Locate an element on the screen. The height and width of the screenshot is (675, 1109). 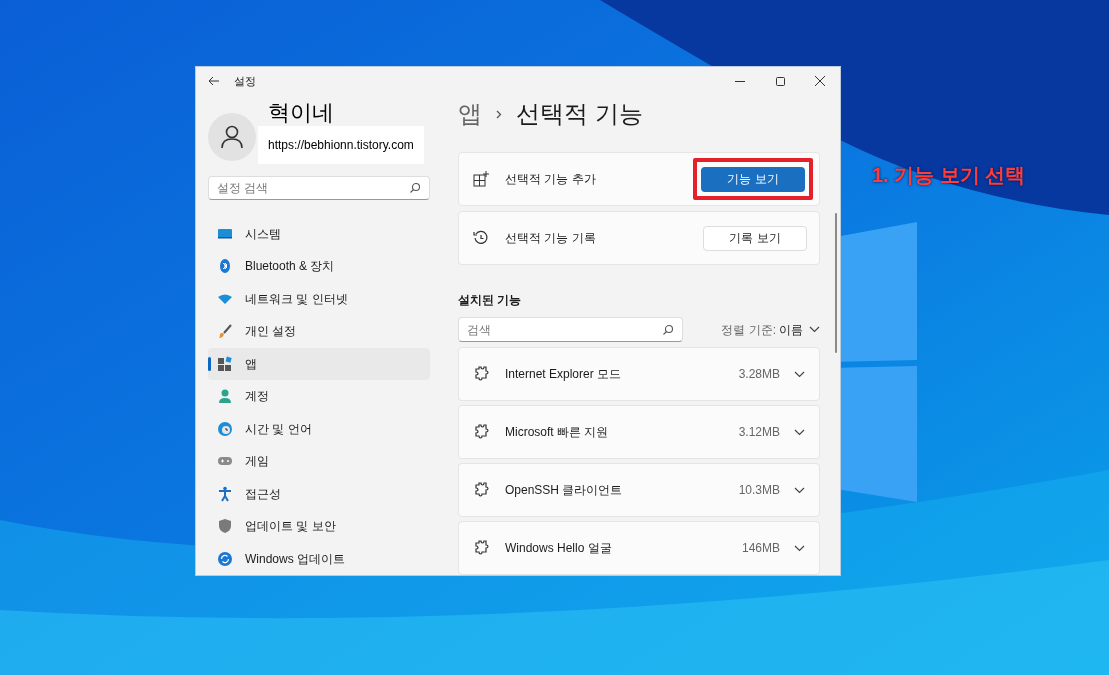
nav-item: 업데이트 및 보안 is located at coordinates (319, 526).